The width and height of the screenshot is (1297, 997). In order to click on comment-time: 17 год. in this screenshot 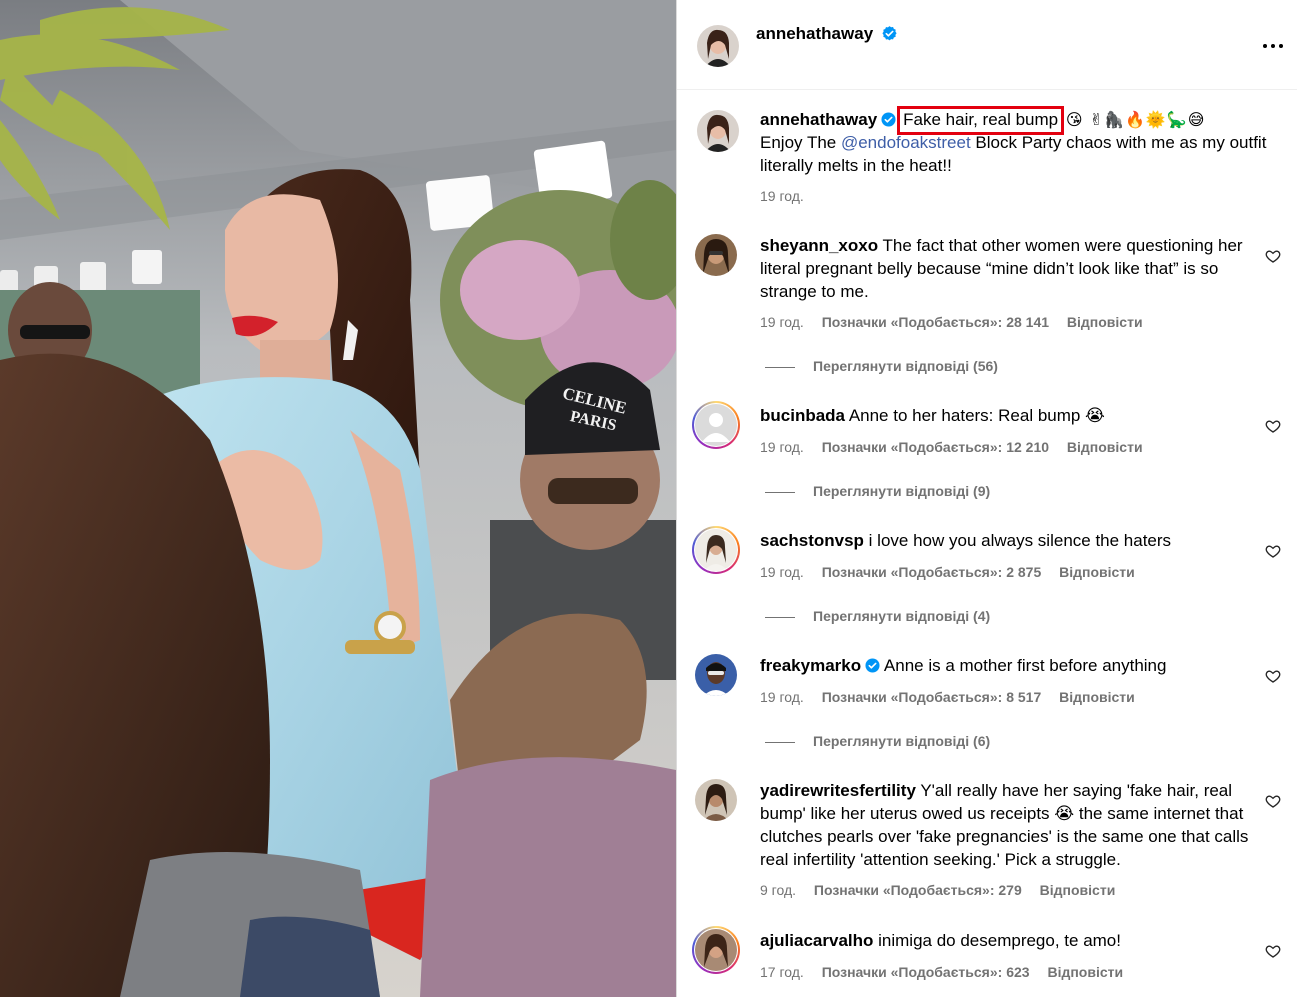, I will do `click(782, 972)`.